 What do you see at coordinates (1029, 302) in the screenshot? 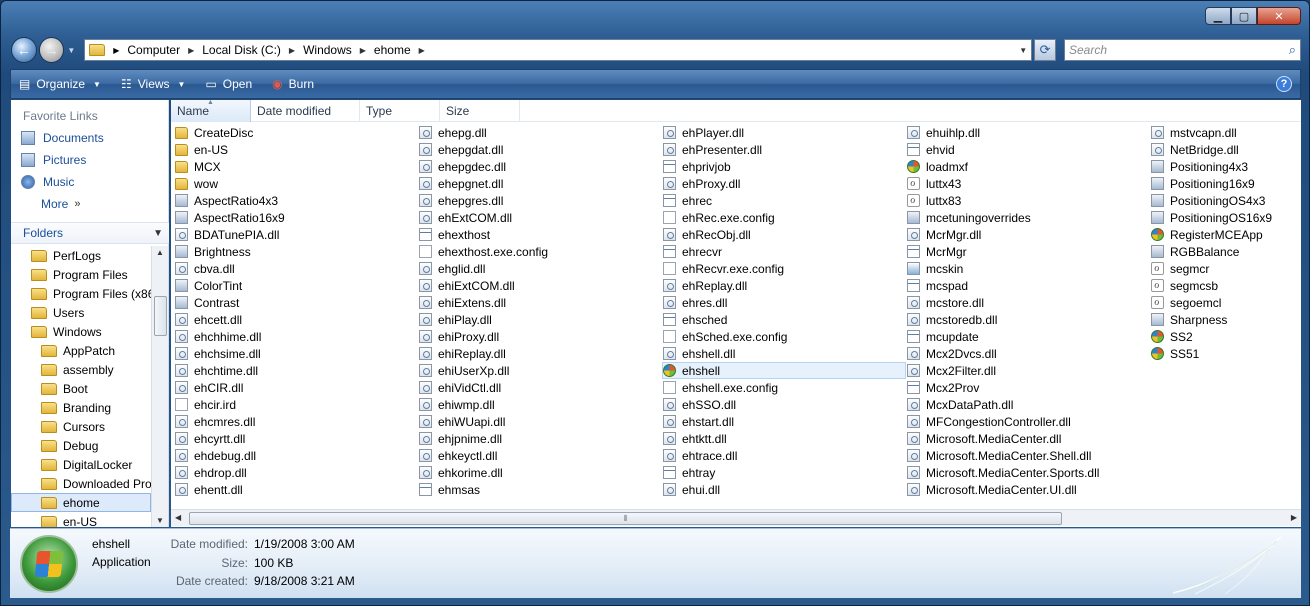
I see `file-item: mcstore.dll` at bounding box center [1029, 302].